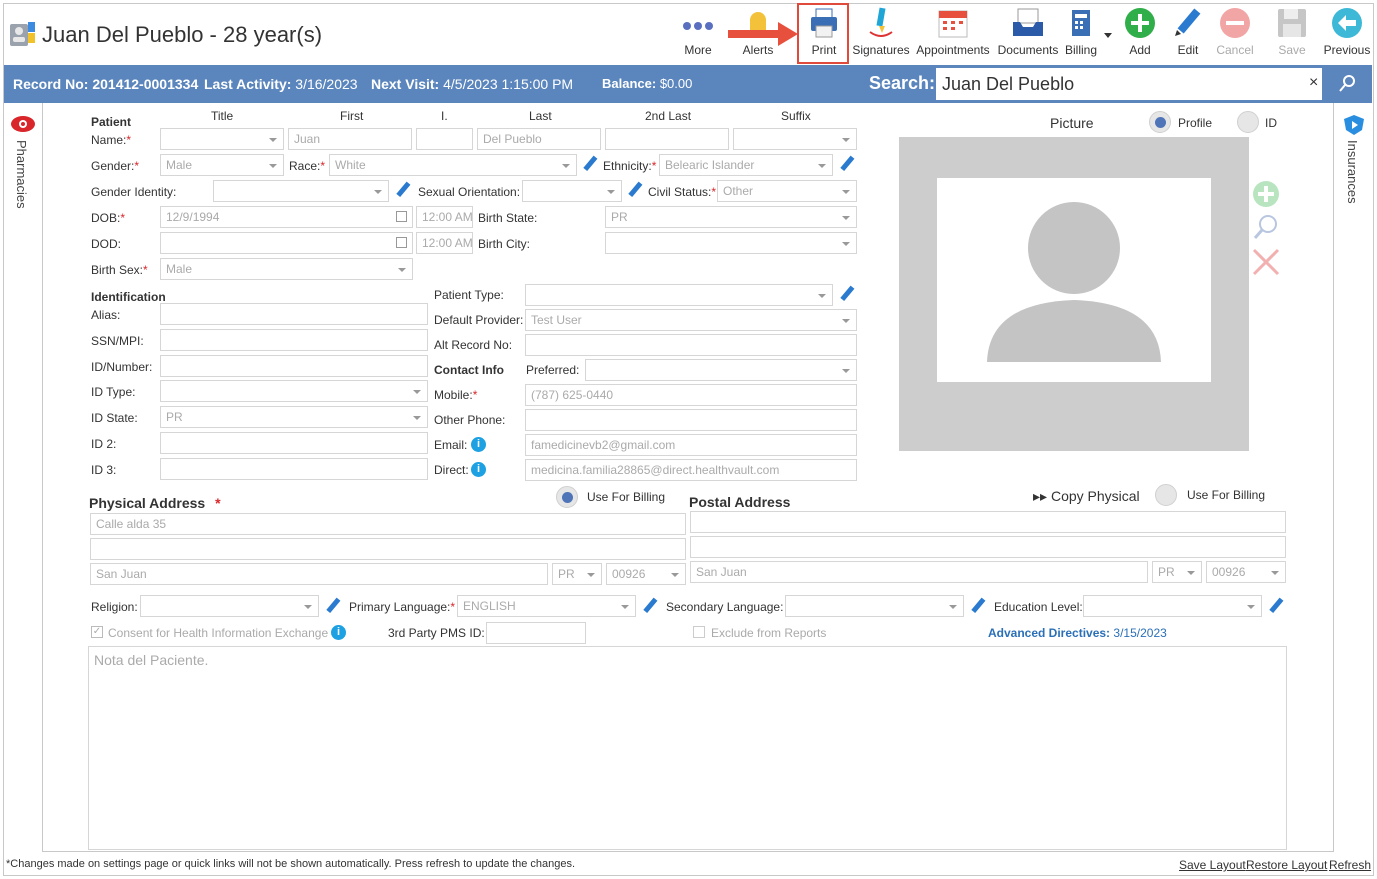 This screenshot has width=1377, height=879. Describe the element at coordinates (444, 217) in the screenshot. I see `dob-time-field: 12:00 AM` at that location.